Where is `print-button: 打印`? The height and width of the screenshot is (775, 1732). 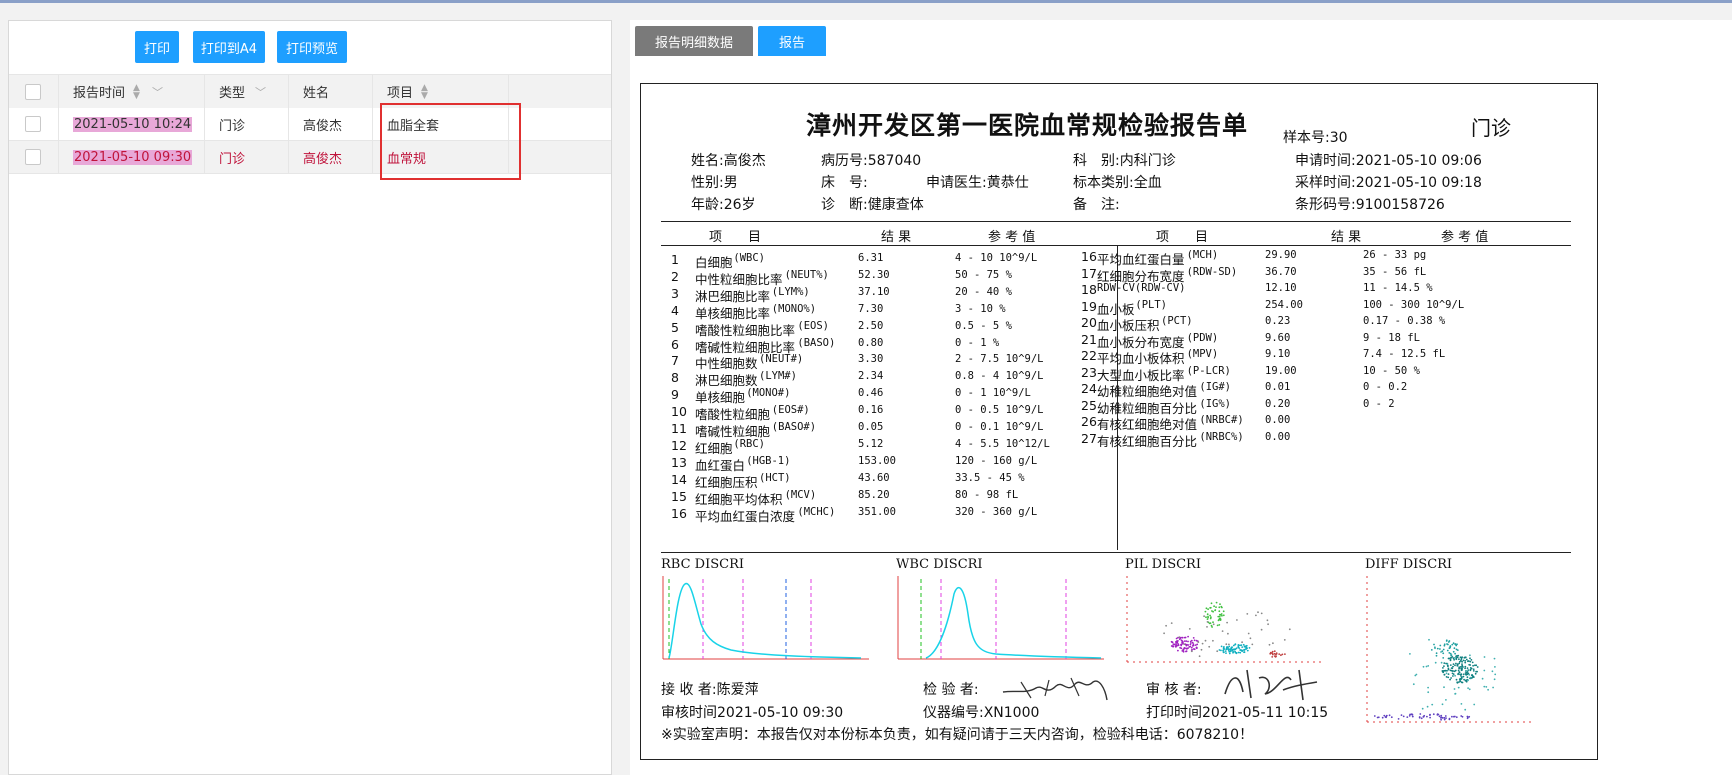
print-button: 打印 is located at coordinates (157, 47).